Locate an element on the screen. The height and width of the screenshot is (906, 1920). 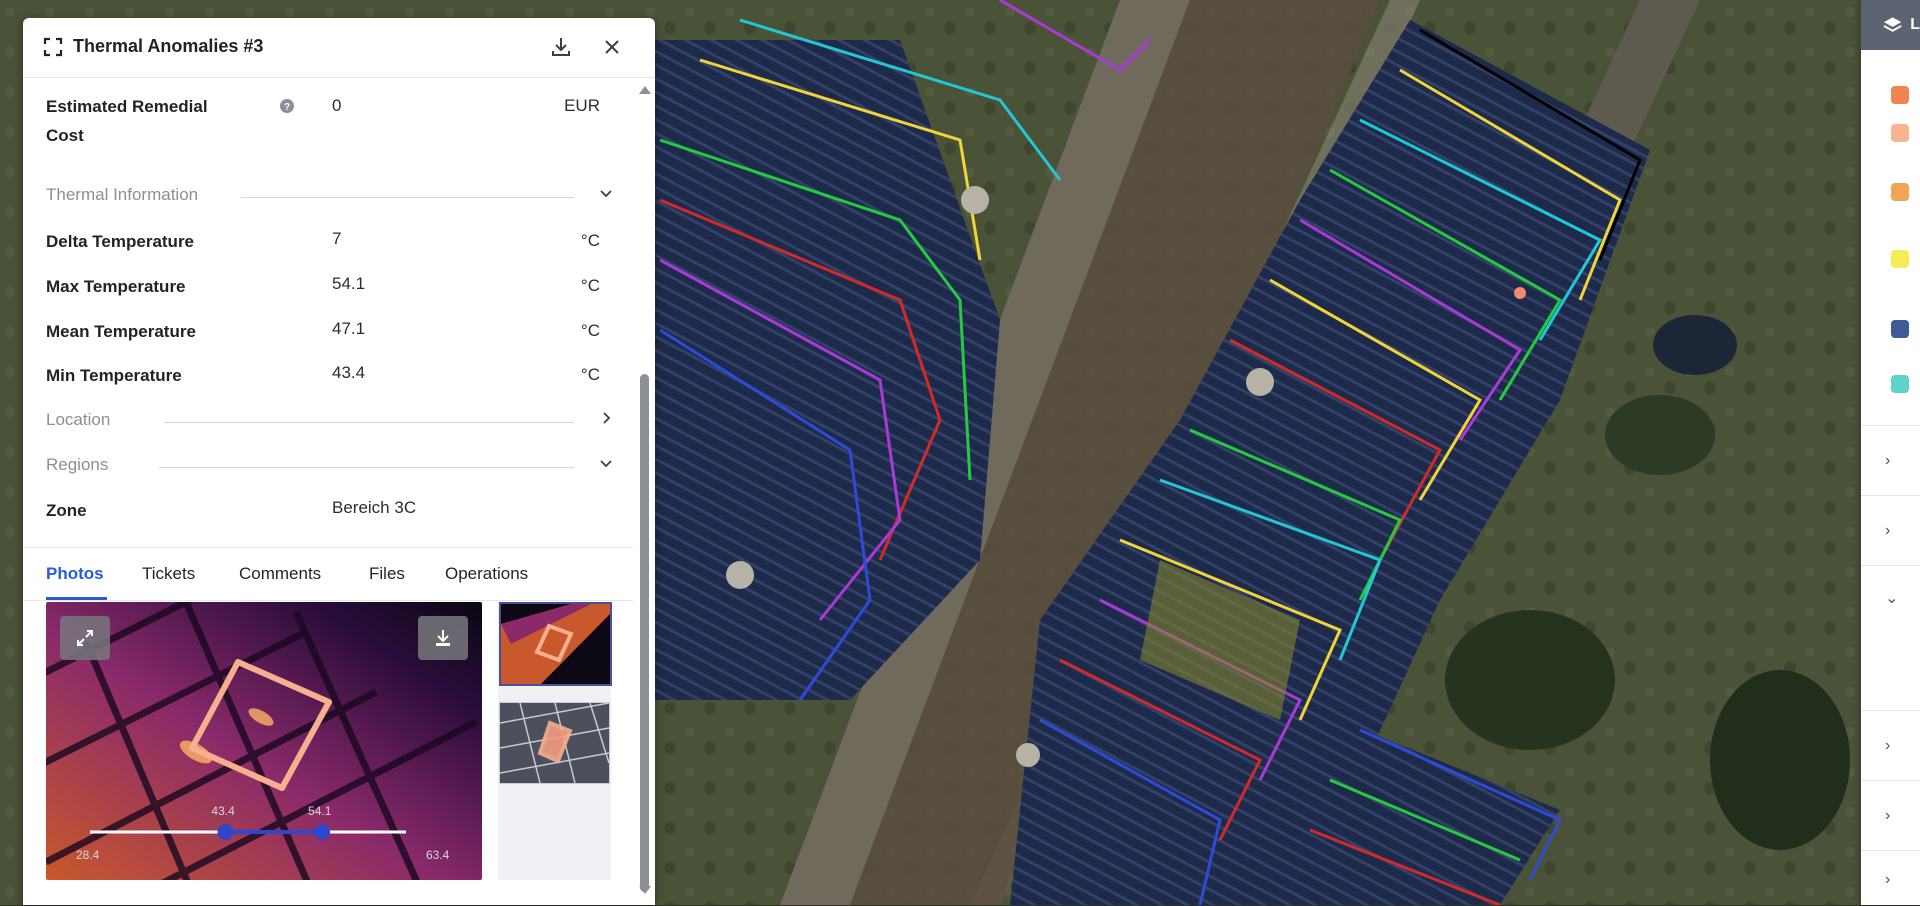
close-icon is located at coordinates (612, 47).